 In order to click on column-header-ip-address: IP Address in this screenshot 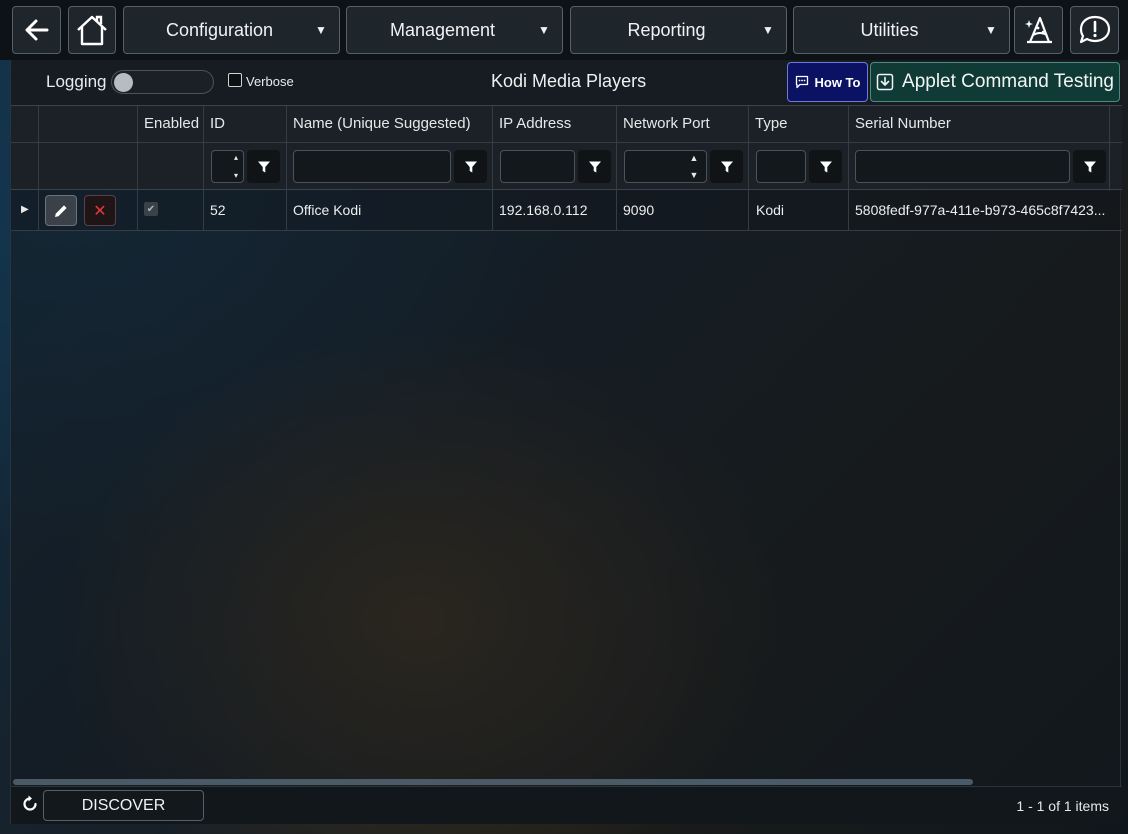, I will do `click(535, 123)`.